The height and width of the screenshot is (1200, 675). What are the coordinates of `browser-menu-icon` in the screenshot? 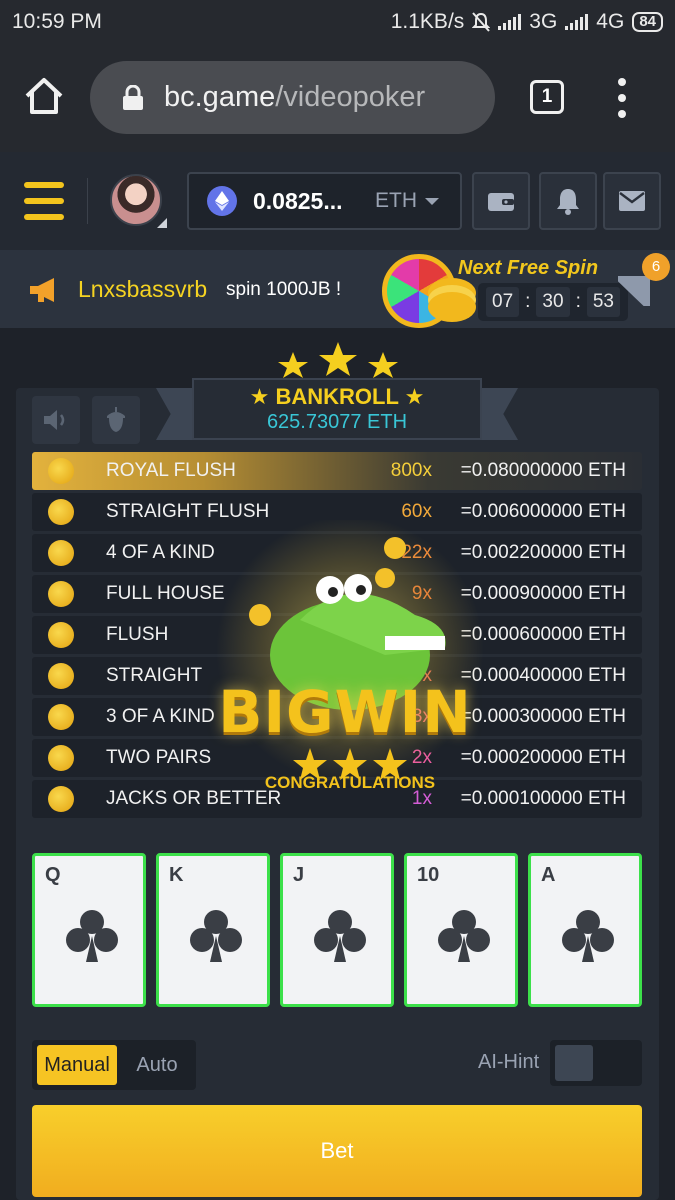 It's located at (622, 98).